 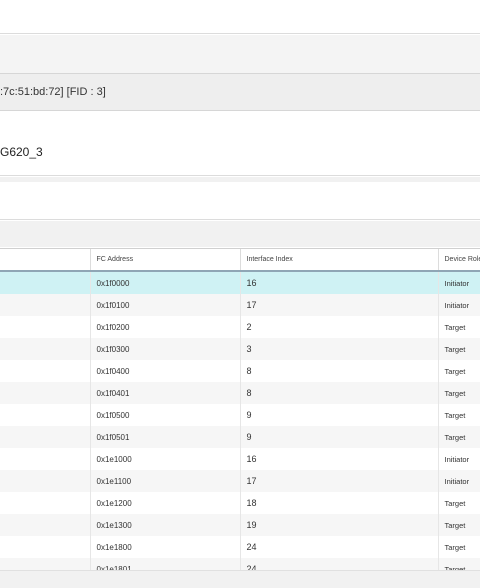 What do you see at coordinates (240, 17) in the screenshot?
I see `top-panel` at bounding box center [240, 17].